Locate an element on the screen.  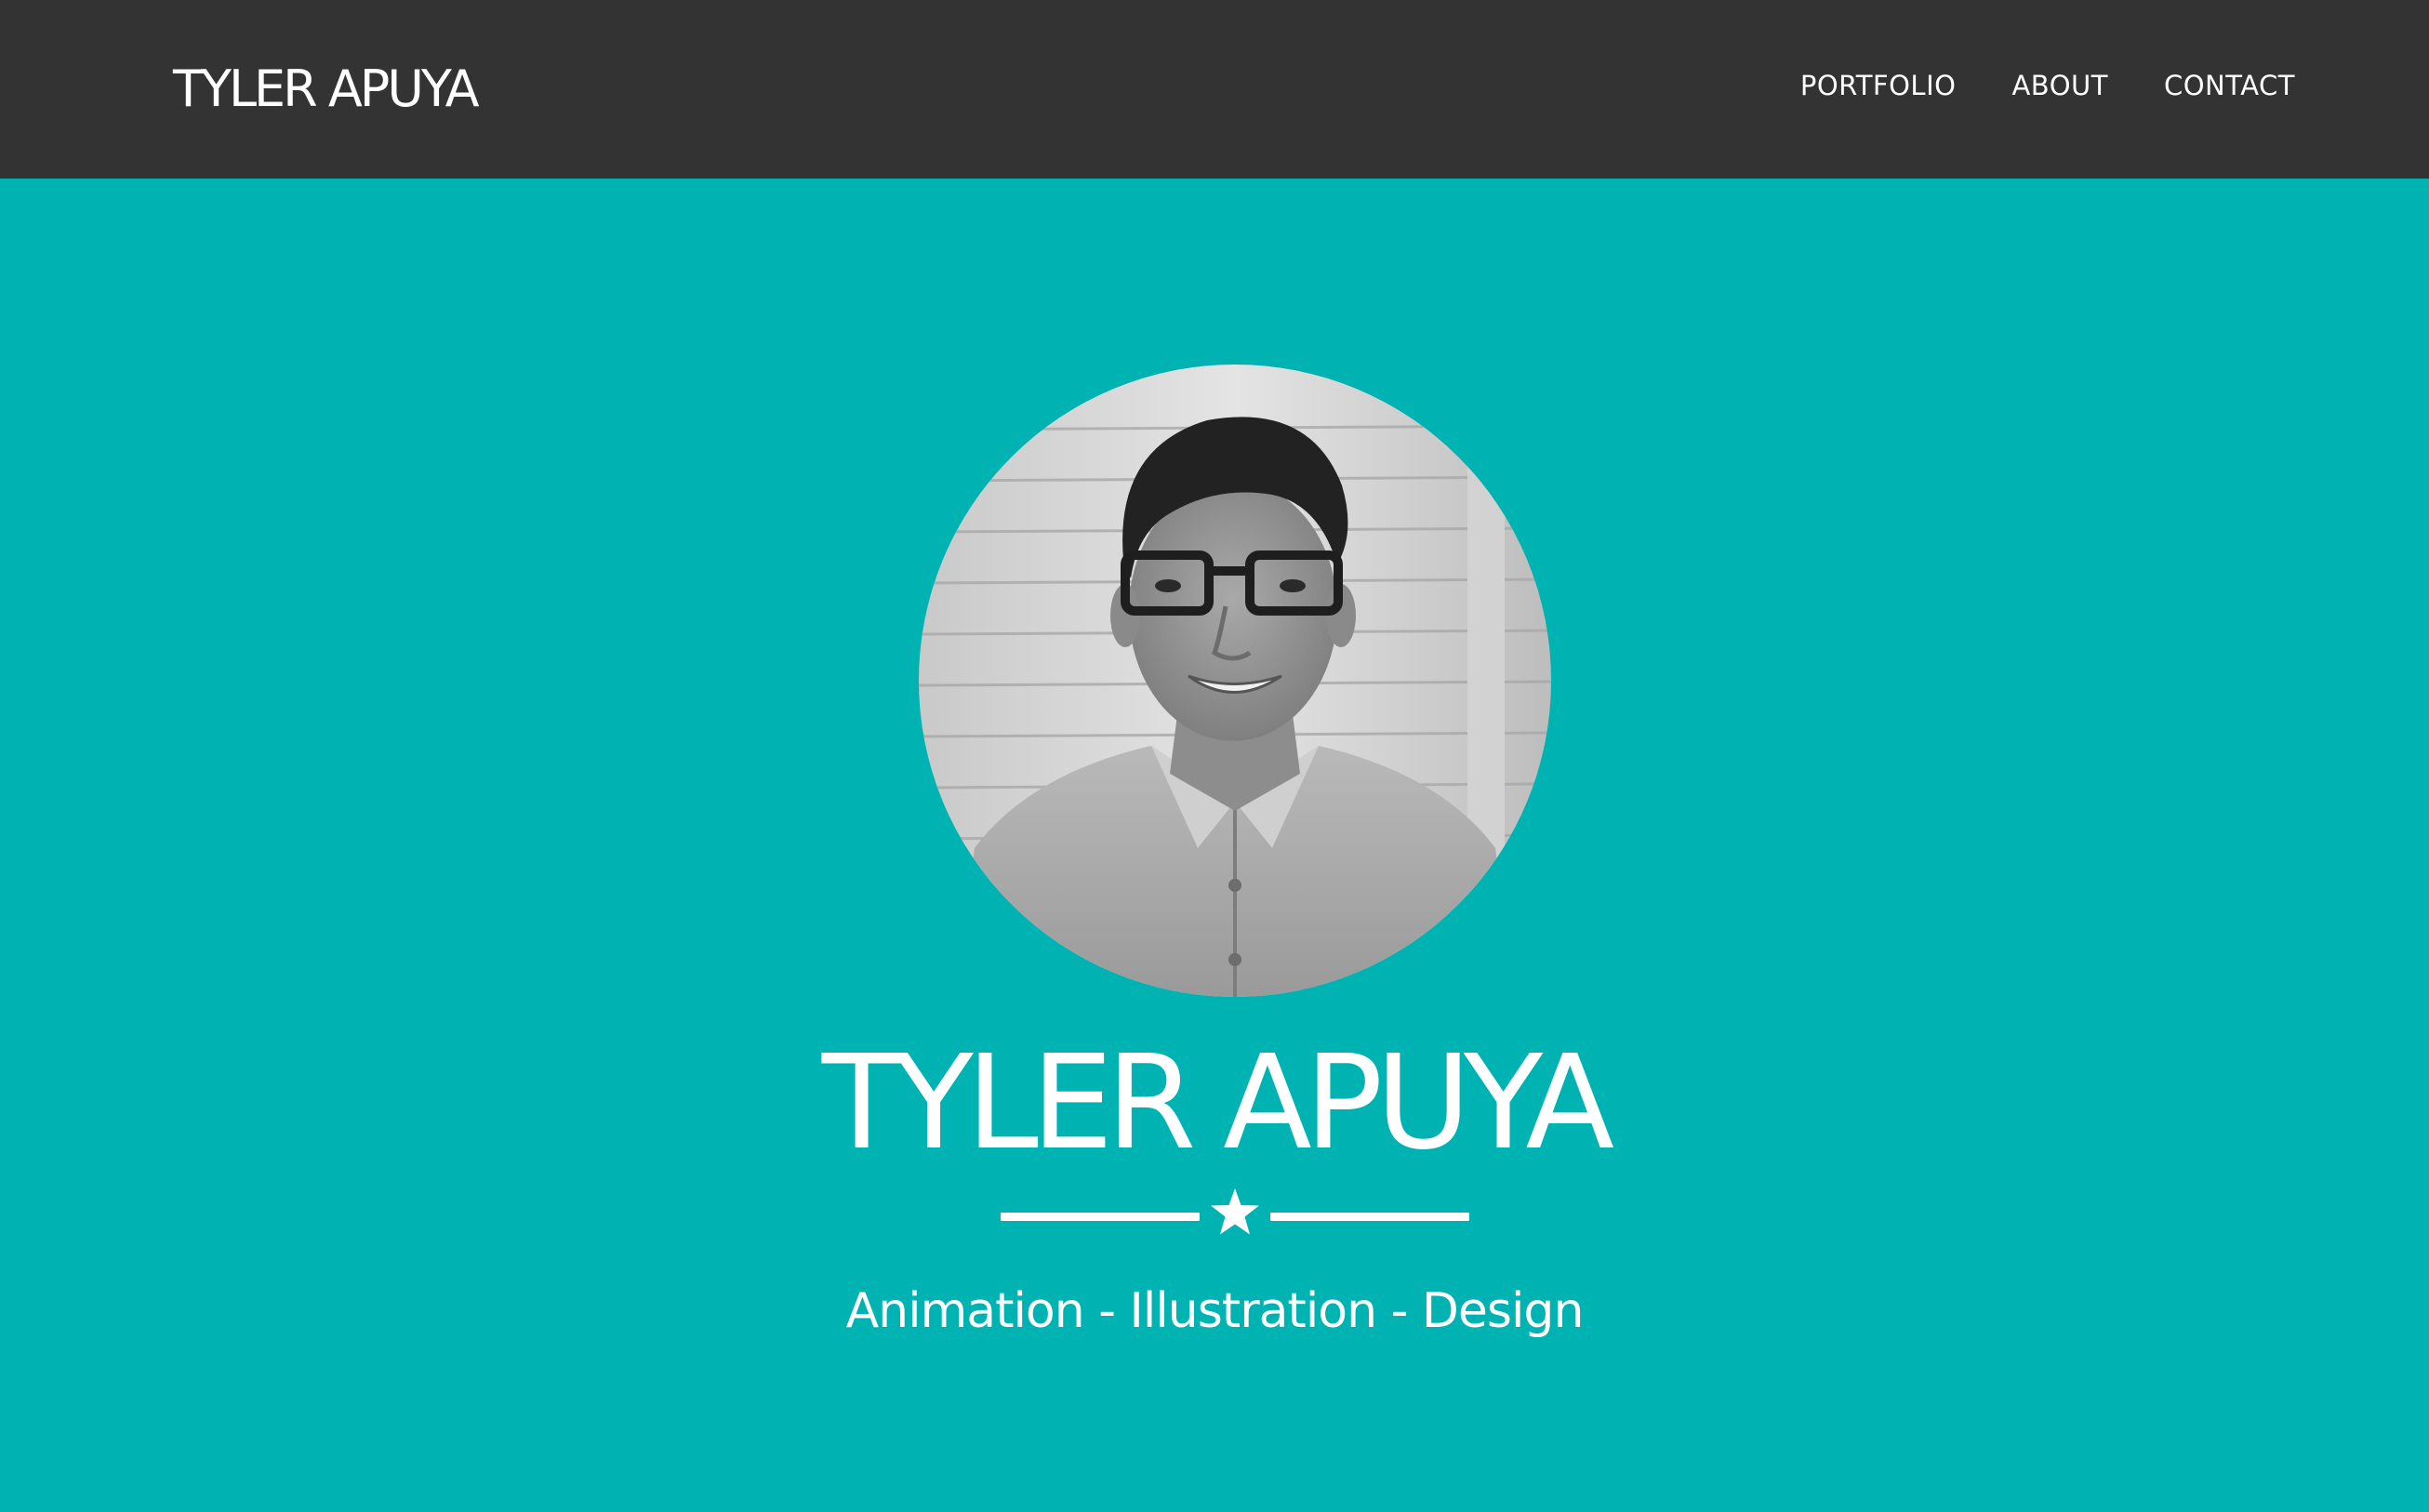
top-navbar: TYLER APUYA PORTFOLIO ABOUT CONTACT is located at coordinates (1214, 89).